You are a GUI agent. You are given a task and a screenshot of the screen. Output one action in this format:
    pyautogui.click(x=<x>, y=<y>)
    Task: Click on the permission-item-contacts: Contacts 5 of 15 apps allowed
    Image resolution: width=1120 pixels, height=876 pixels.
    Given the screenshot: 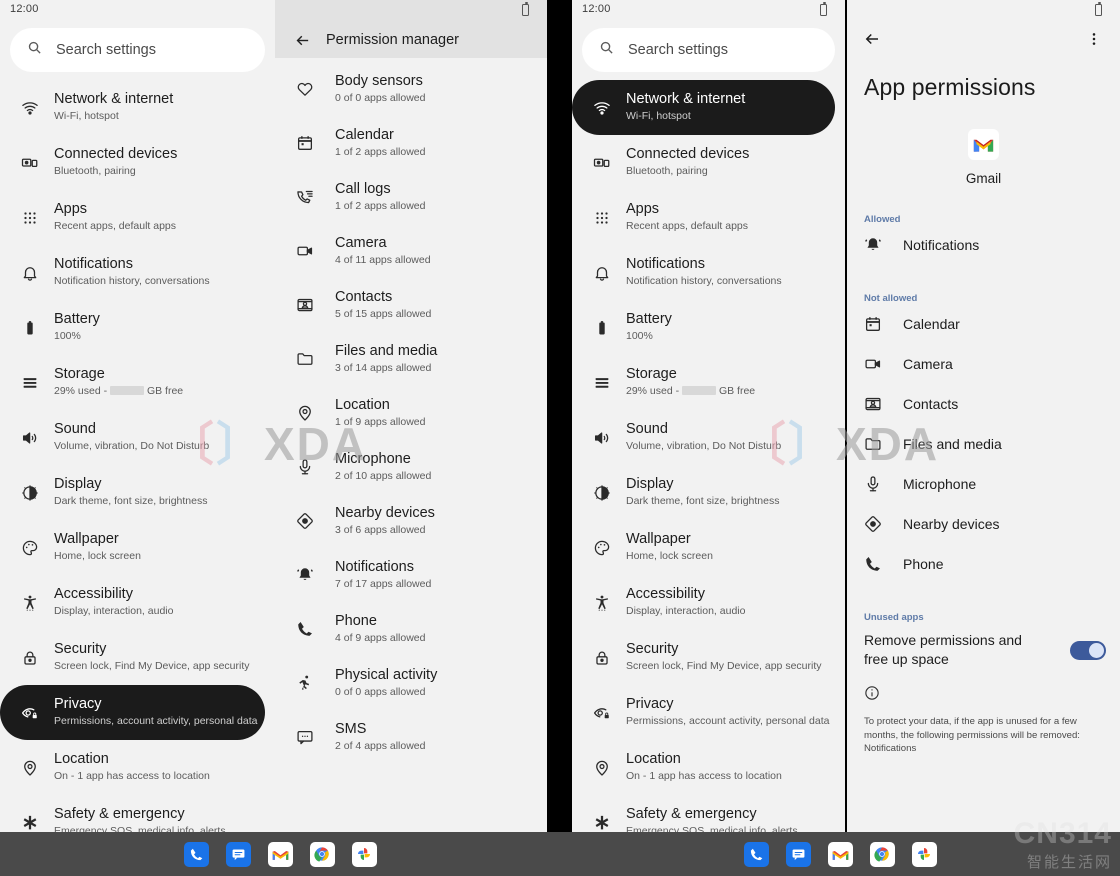 What is the action you would take?
    pyautogui.click(x=411, y=305)
    